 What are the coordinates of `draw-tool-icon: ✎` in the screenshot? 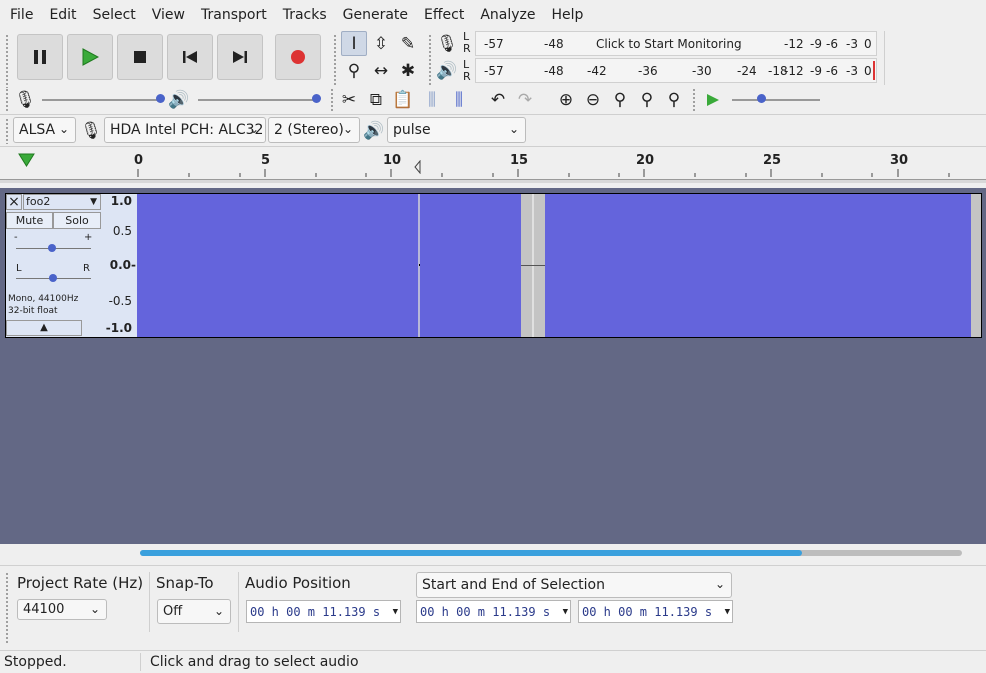 It's located at (408, 43).